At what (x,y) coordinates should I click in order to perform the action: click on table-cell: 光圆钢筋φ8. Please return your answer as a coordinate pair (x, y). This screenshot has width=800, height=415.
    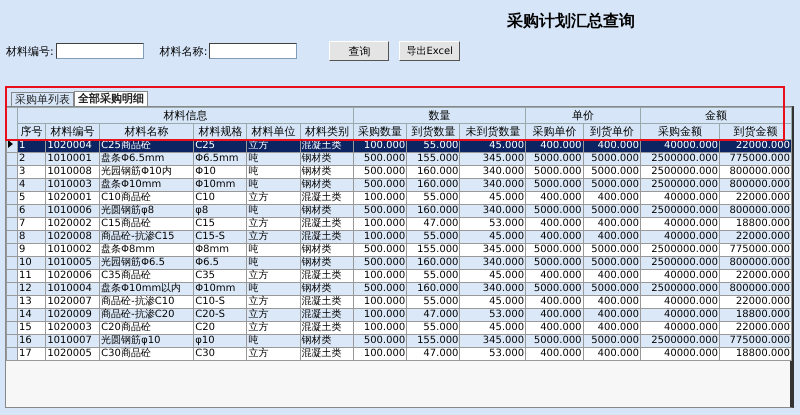
    Looking at the image, I should click on (147, 211).